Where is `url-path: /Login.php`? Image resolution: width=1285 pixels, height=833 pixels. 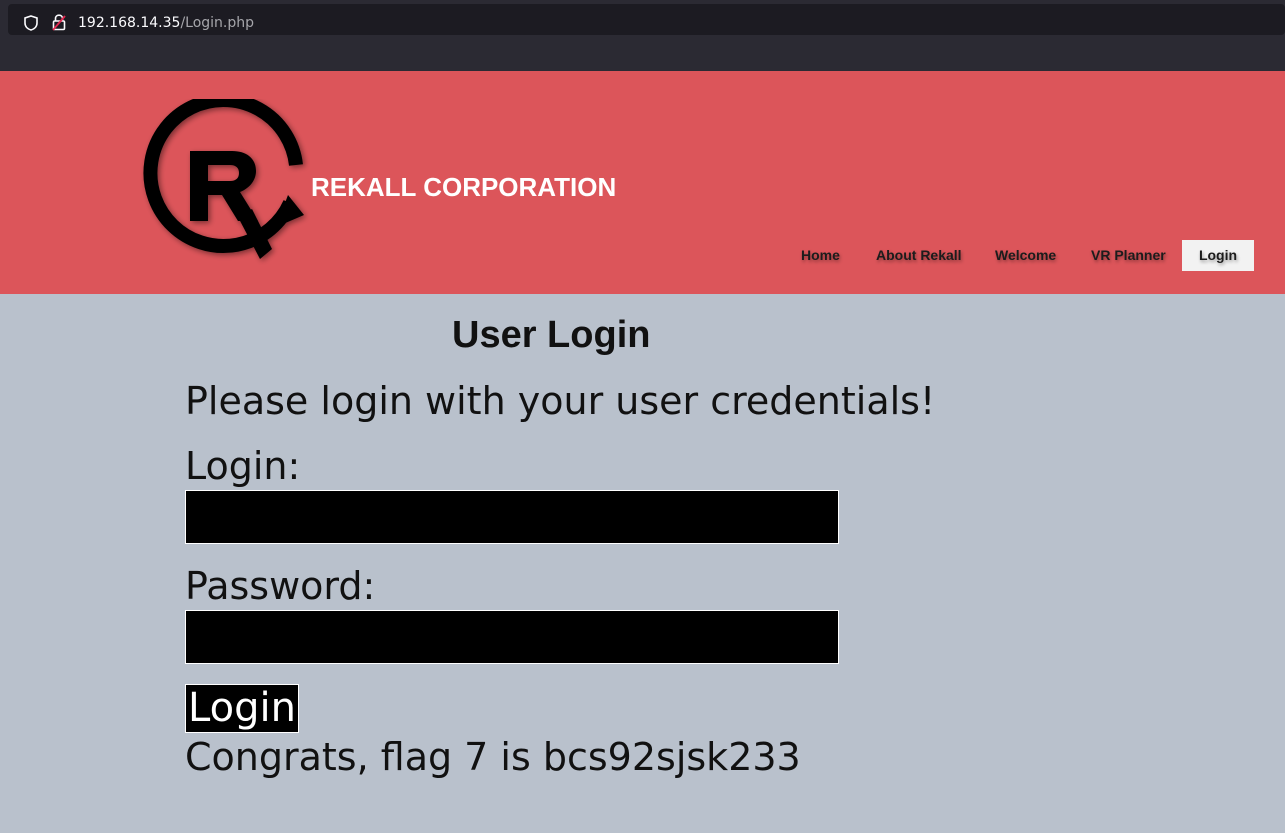
url-path: /Login.php is located at coordinates (217, 23).